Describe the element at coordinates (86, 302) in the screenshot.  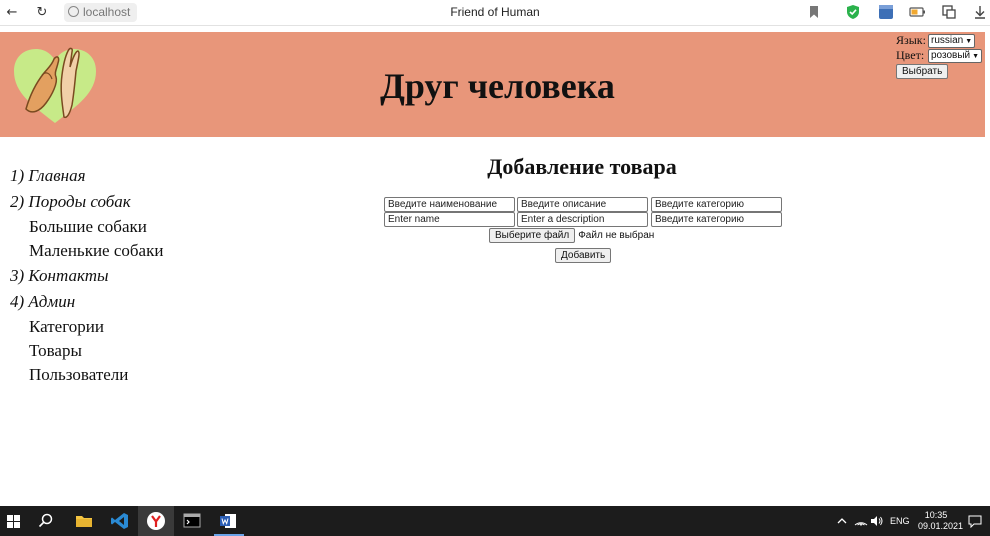
I see `nav-item-admin: 4) Админ` at that location.